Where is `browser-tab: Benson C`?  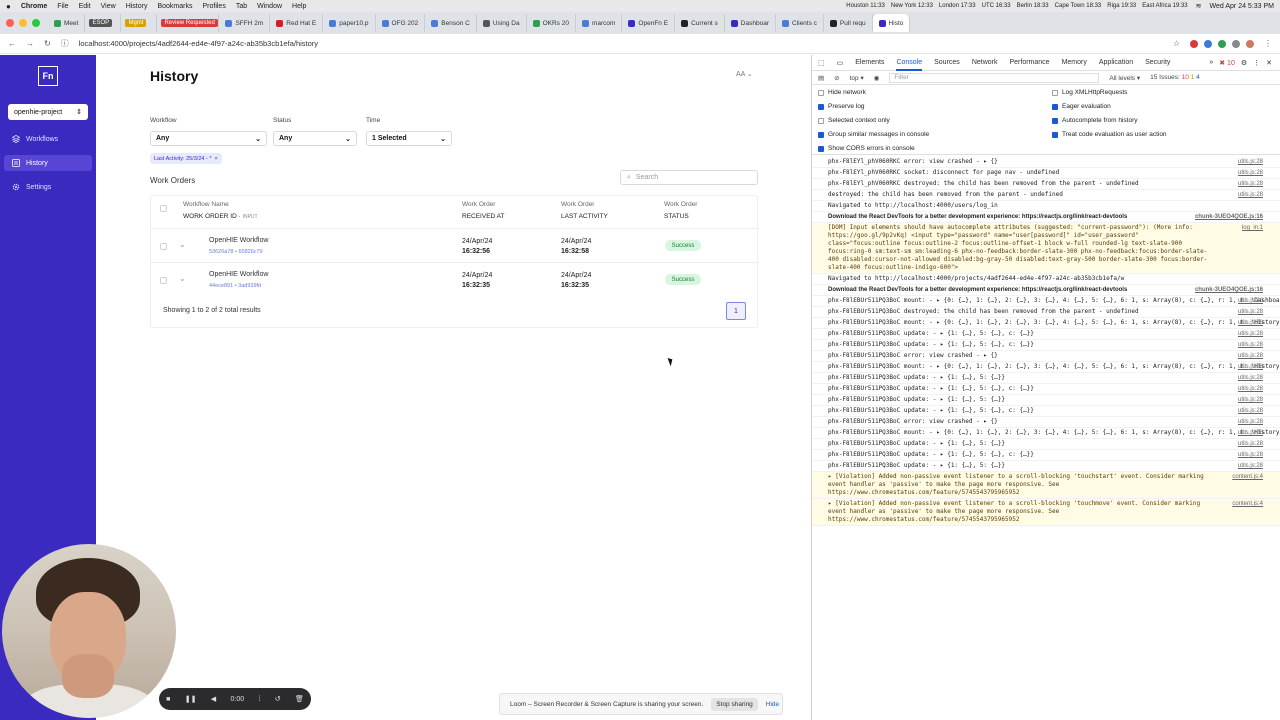
browser-tab: Benson C is located at coordinates (451, 23).